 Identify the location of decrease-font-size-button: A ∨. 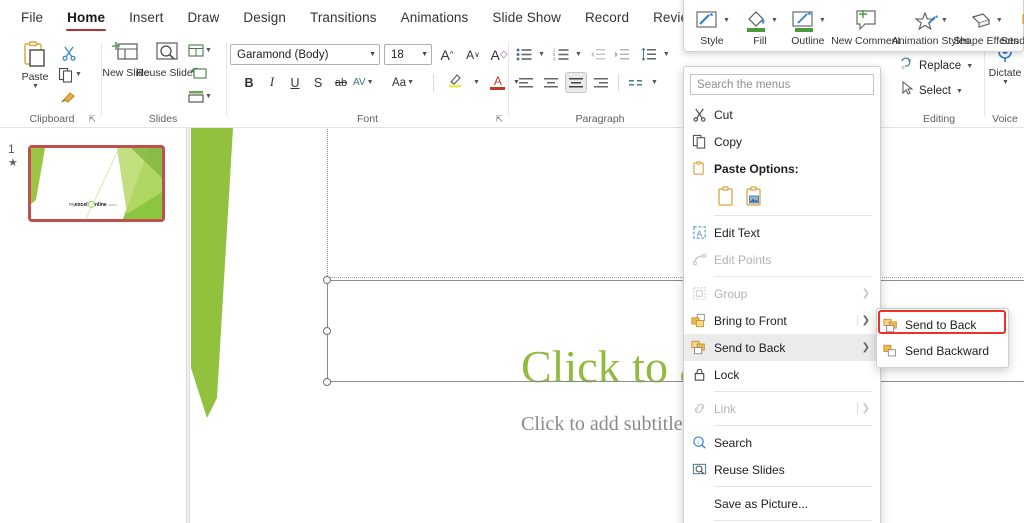
(473, 54).